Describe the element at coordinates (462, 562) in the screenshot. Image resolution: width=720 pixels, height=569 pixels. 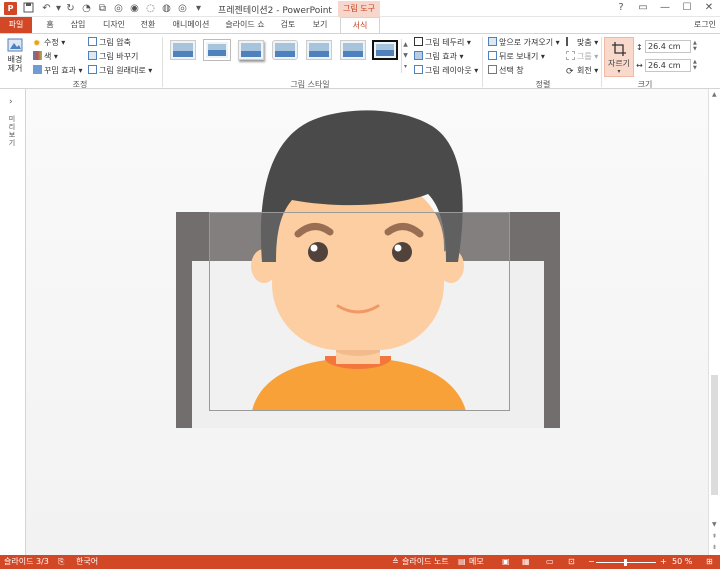
I see `comments-icon: ▤` at that location.